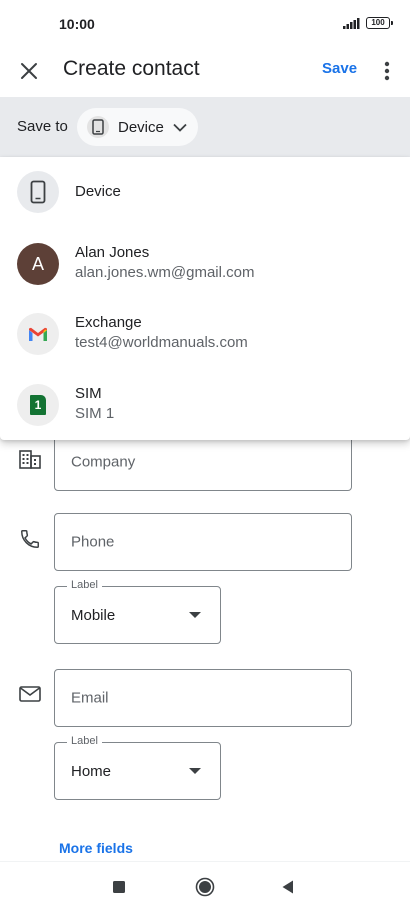 The width and height of the screenshot is (410, 911). I want to click on system-nav-bar, so click(205, 886).